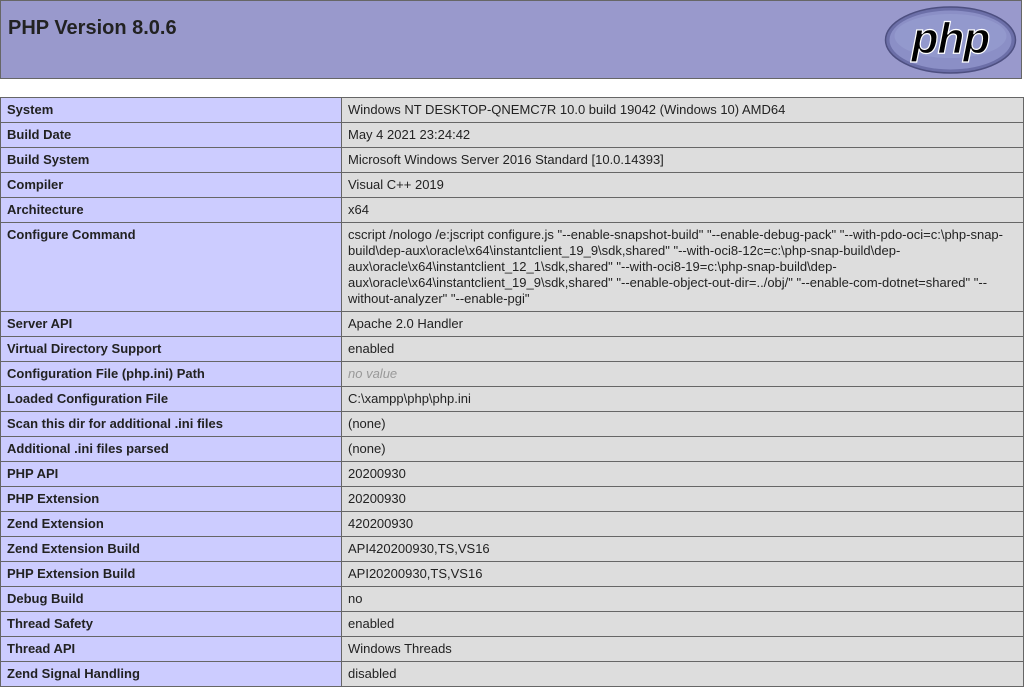 The width and height of the screenshot is (1024, 691). I want to click on table-row: Build Date May 4 2021 23:24:42, so click(512, 135).